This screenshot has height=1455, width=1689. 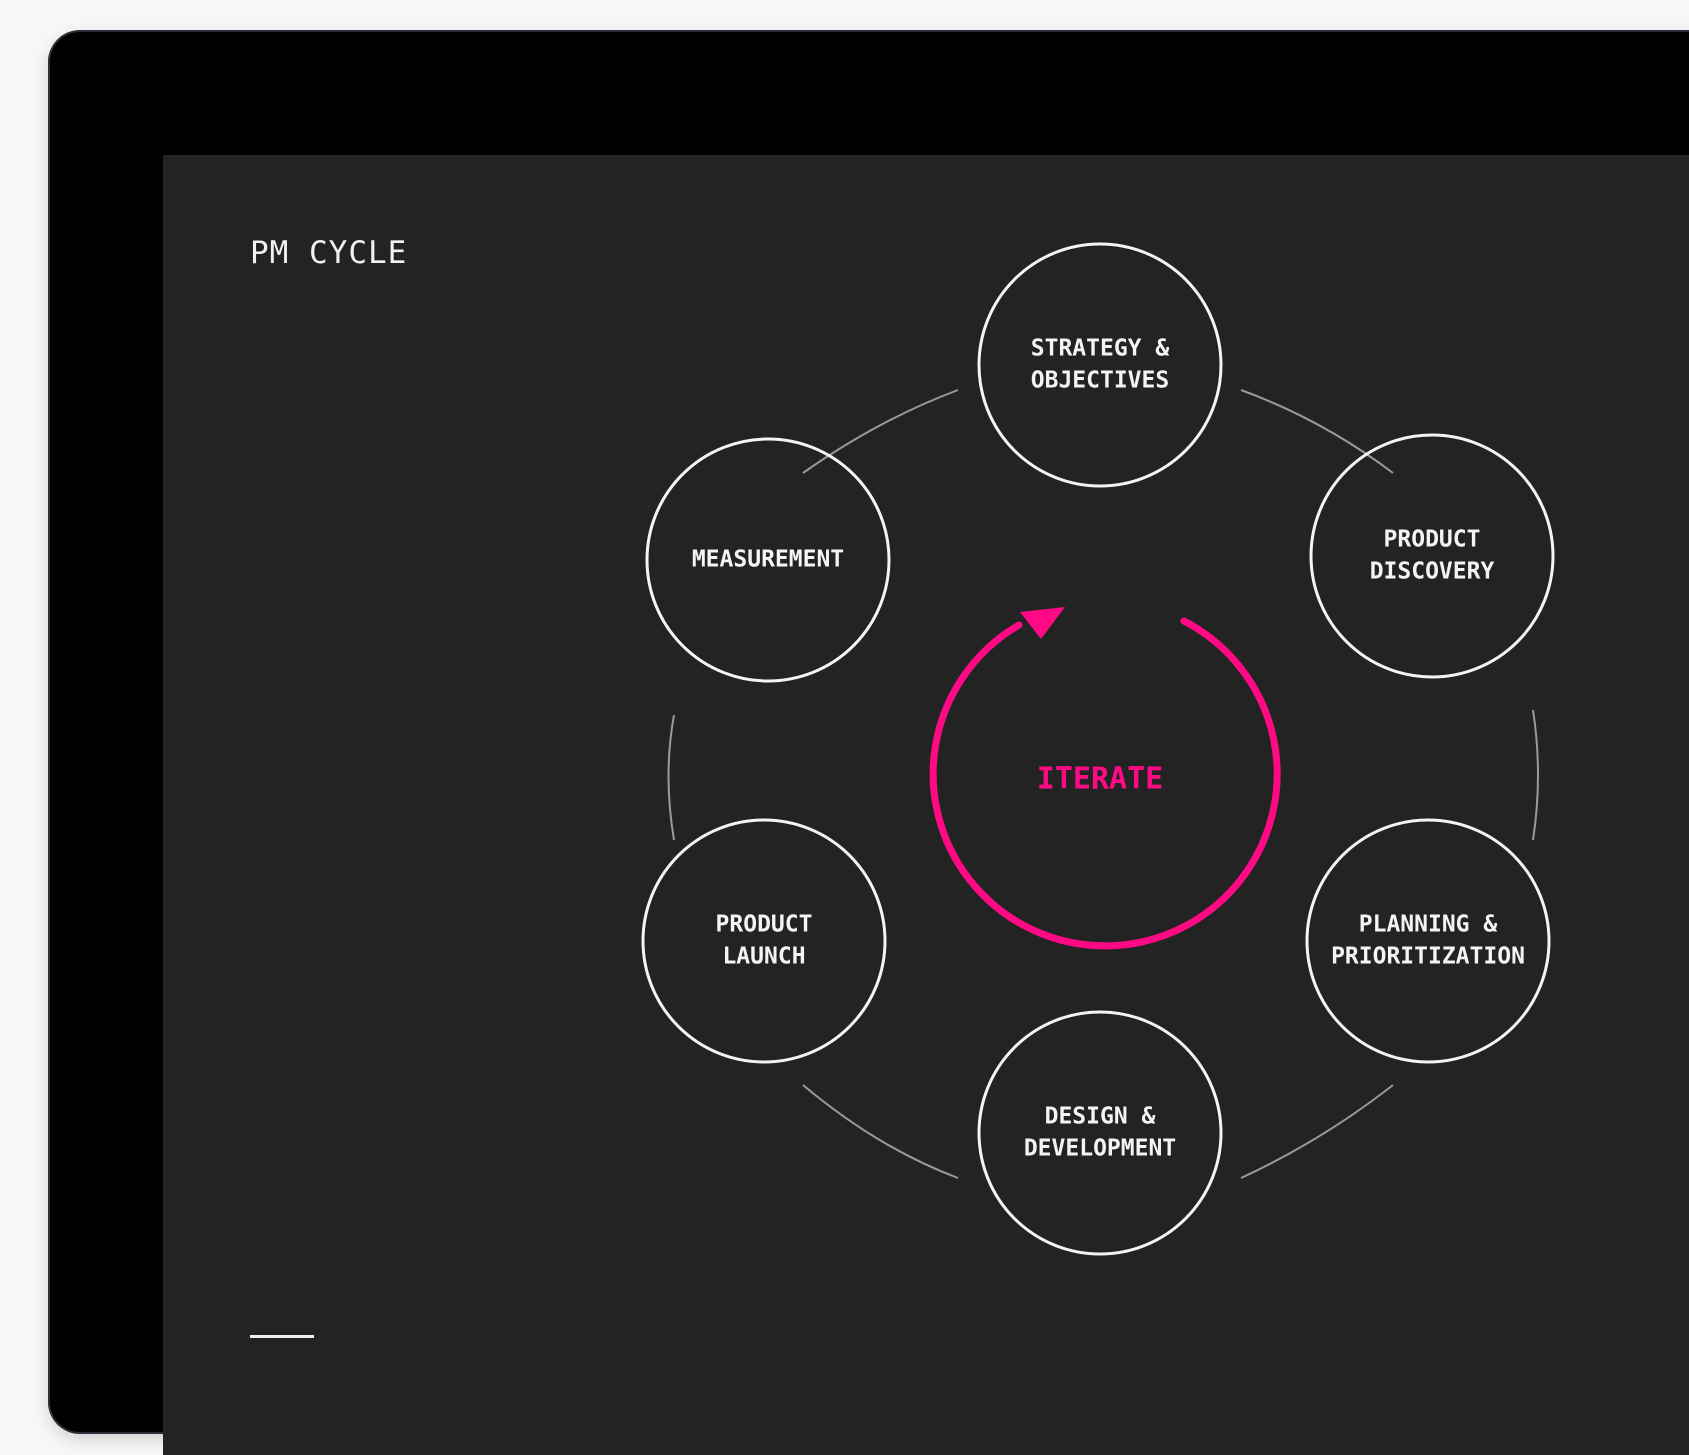 I want to click on iterate-cycle: ITERATE, so click(x=1105, y=778).